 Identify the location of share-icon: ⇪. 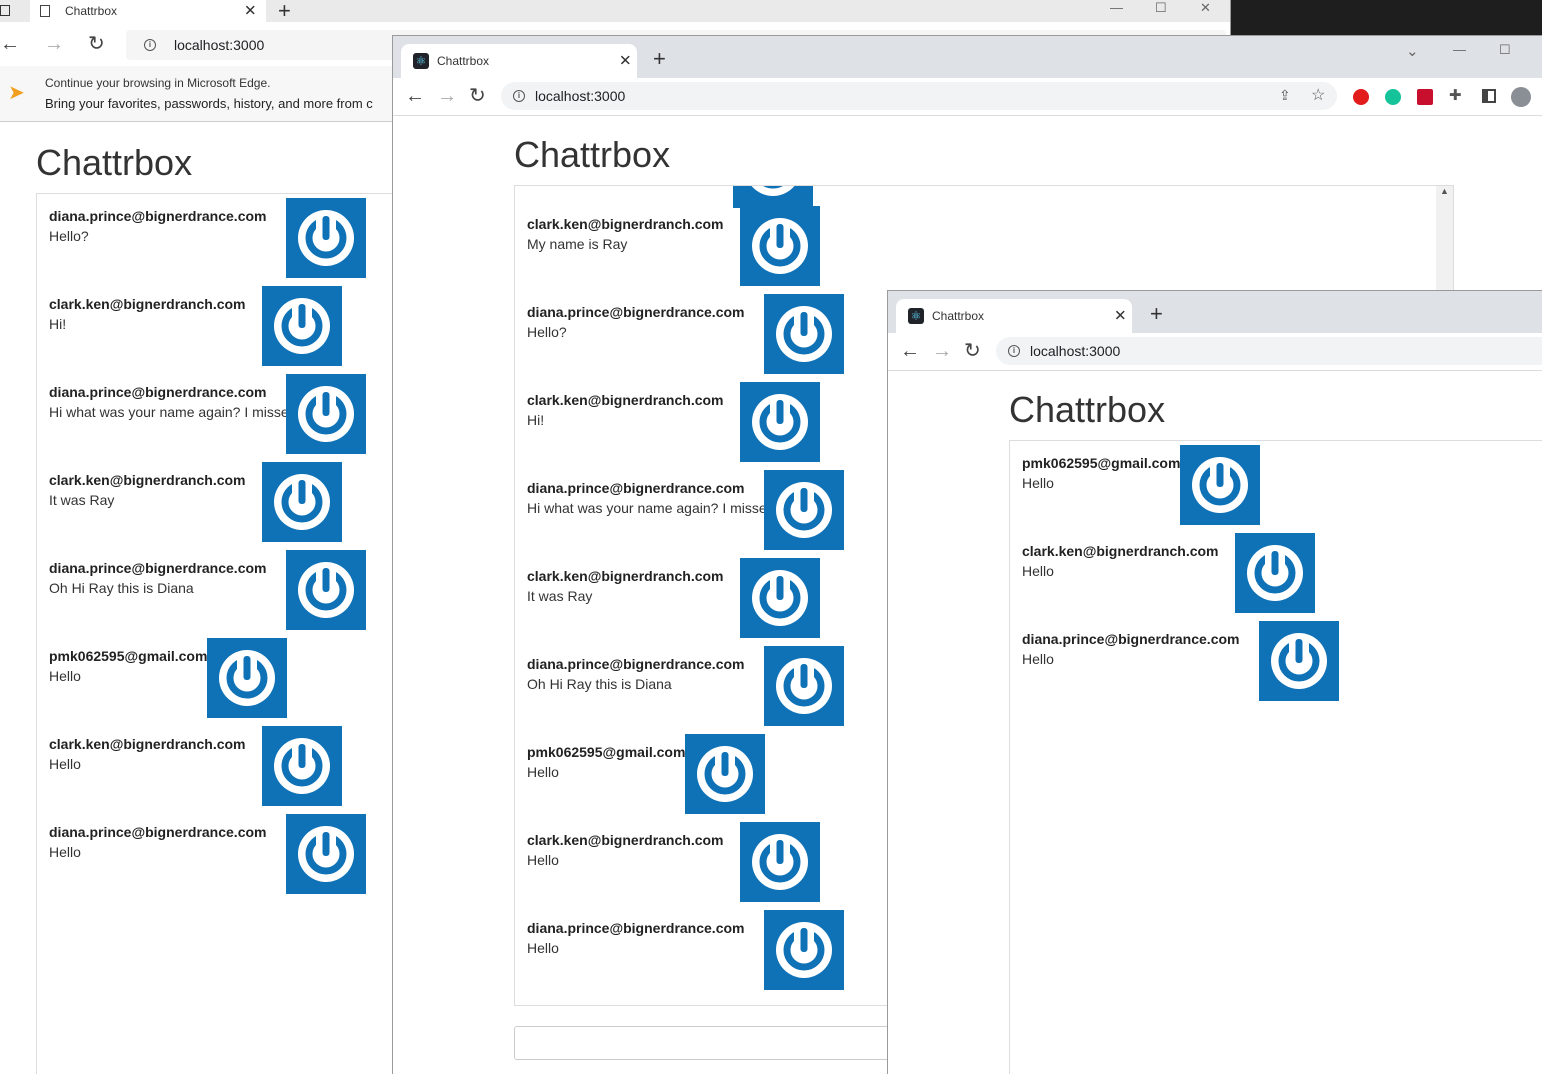
(1285, 95).